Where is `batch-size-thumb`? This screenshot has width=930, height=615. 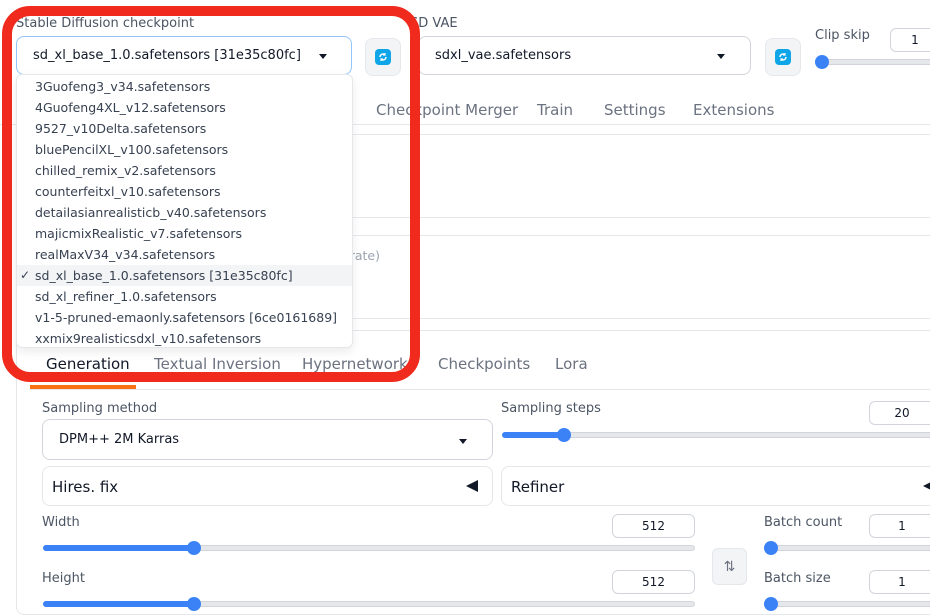
batch-size-thumb is located at coordinates (771, 604).